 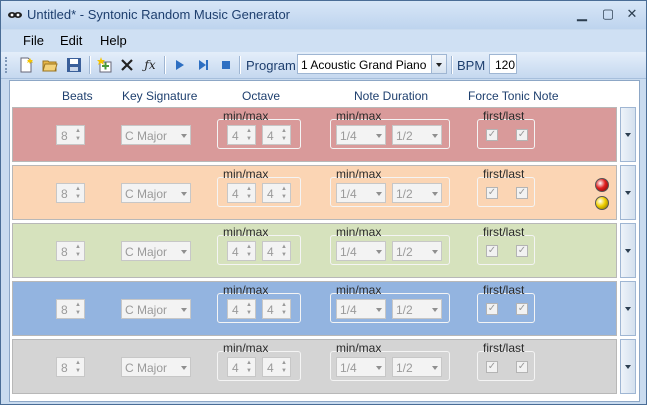 I want to click on new-file-icon, so click(x=26, y=65).